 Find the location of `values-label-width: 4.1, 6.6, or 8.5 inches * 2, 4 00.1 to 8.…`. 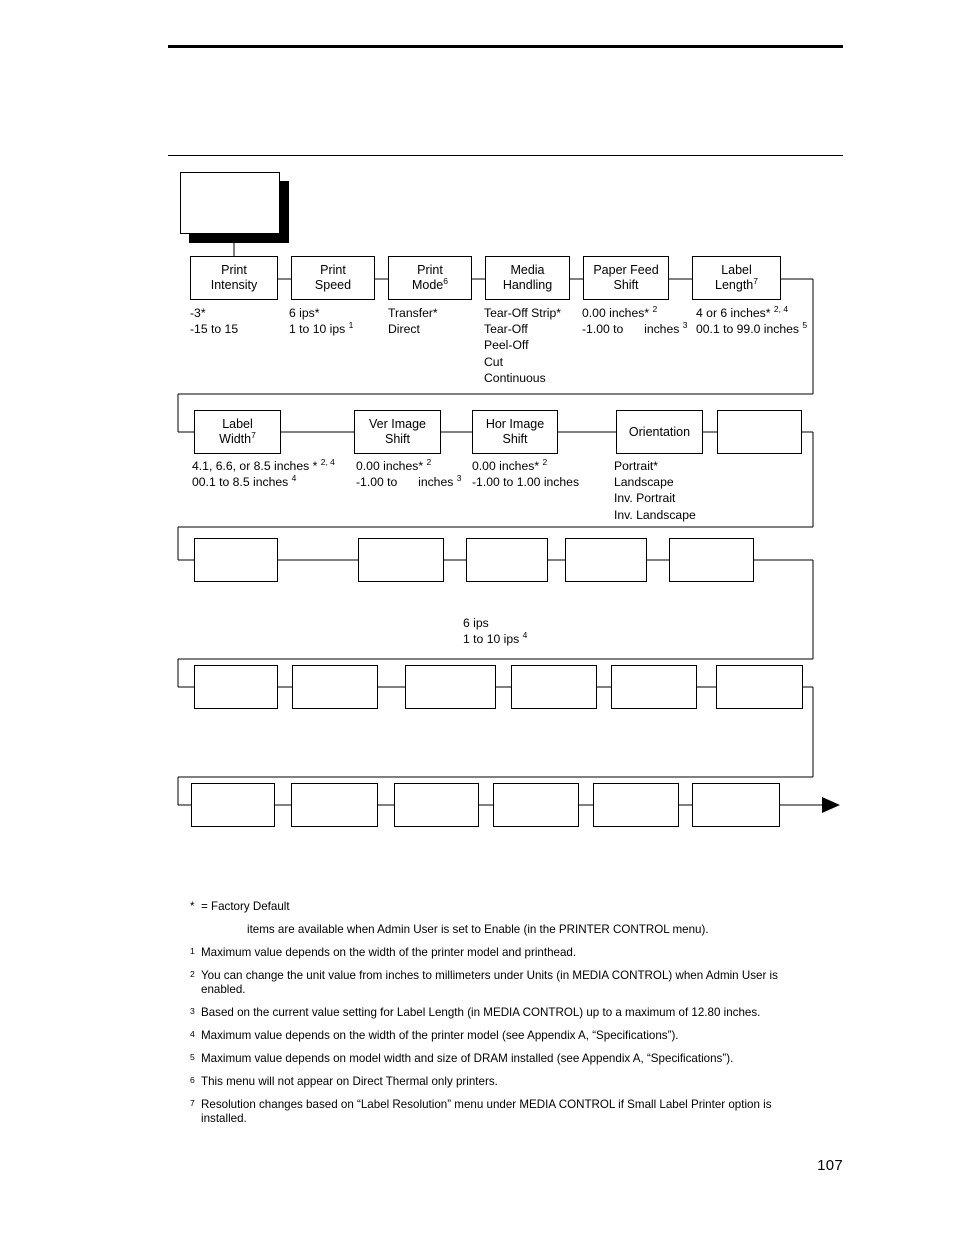

values-label-width: 4.1, 6.6, or 8.5 inches * 2, 4 00.1 to 8.… is located at coordinates (263, 474).